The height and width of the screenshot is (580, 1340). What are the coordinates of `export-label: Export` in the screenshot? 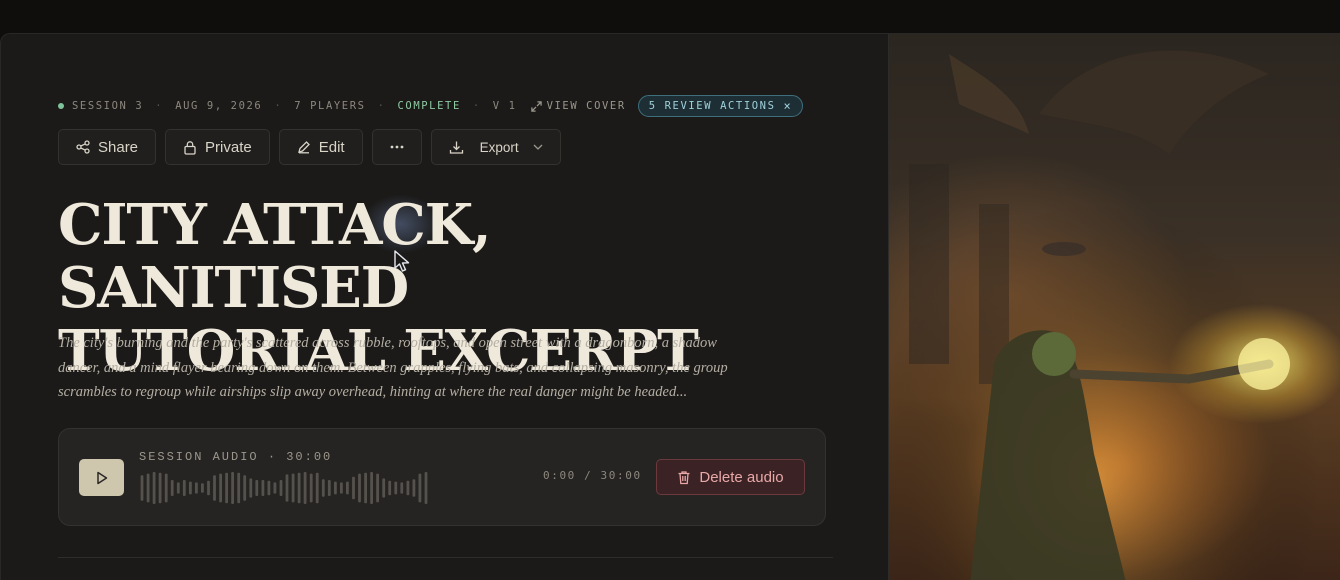 It's located at (499, 147).